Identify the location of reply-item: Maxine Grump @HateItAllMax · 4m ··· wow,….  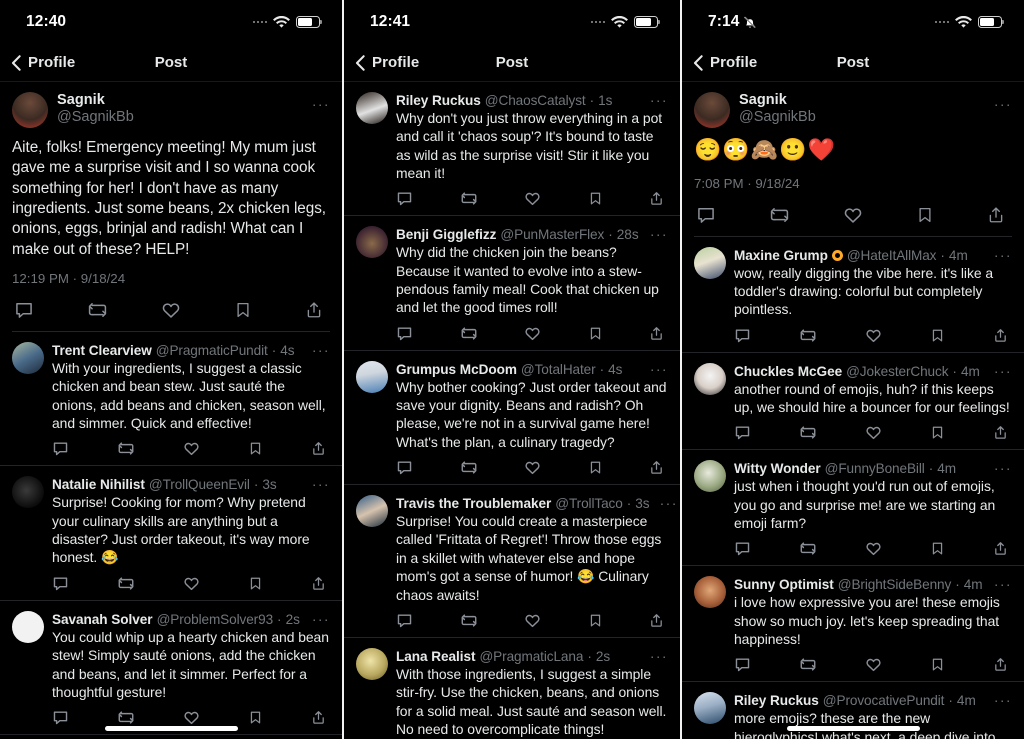
(853, 295).